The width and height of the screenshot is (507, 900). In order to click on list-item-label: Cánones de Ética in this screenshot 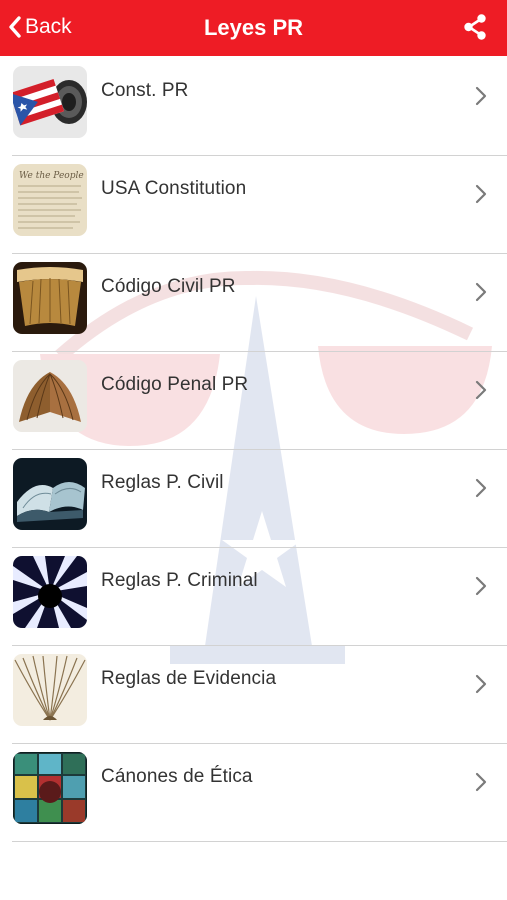, I will do `click(177, 776)`.